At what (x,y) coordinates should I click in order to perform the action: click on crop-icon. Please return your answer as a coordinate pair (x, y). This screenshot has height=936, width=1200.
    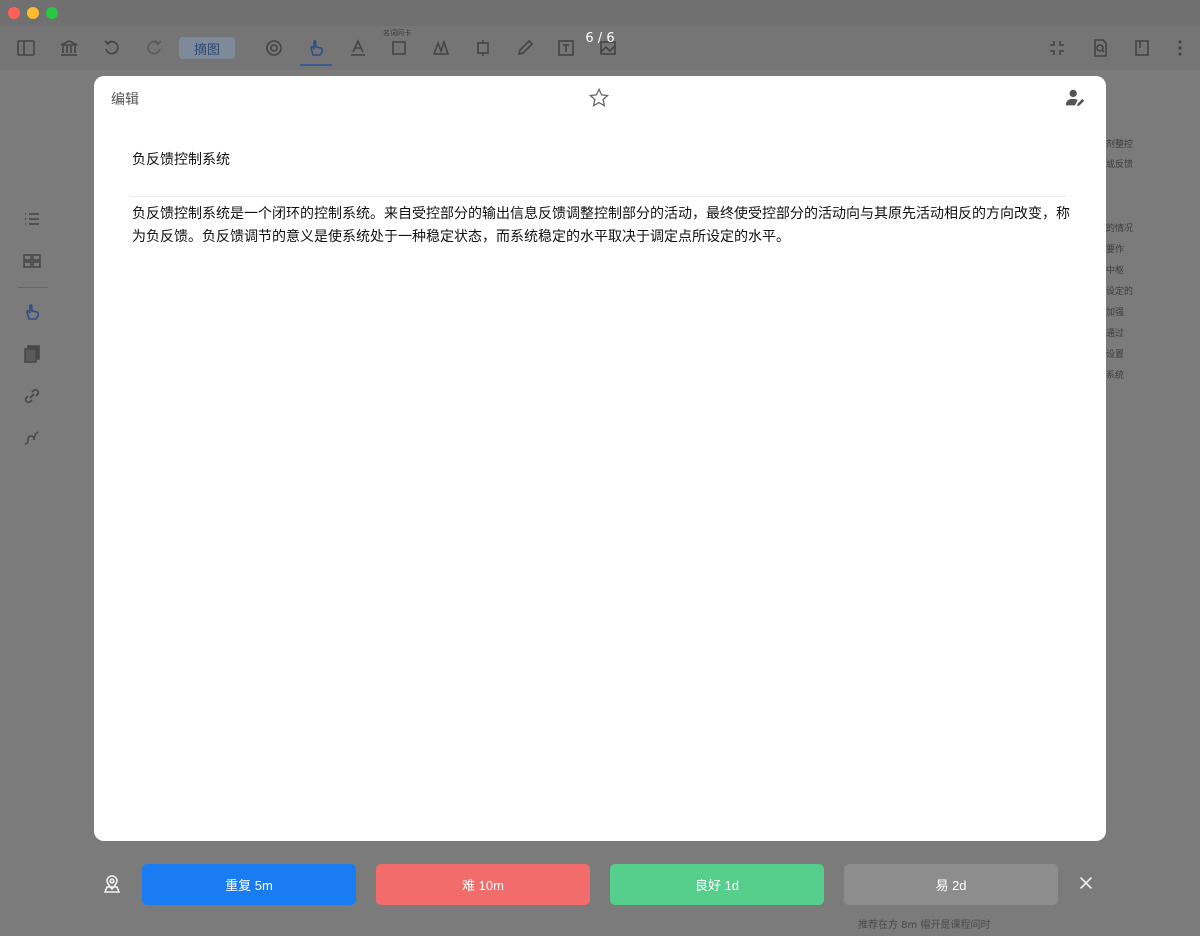
    Looking at the image, I should click on (483, 48).